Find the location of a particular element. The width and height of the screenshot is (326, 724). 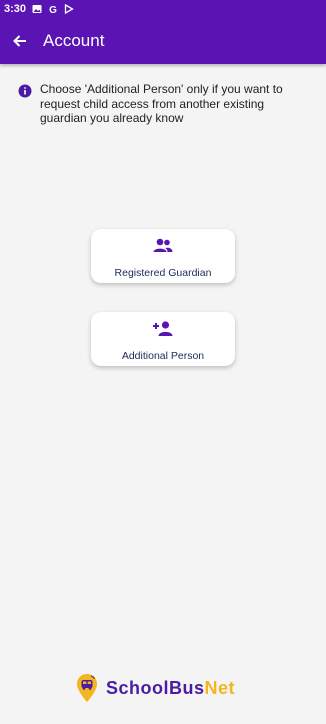

play-store-icon is located at coordinates (69, 9).